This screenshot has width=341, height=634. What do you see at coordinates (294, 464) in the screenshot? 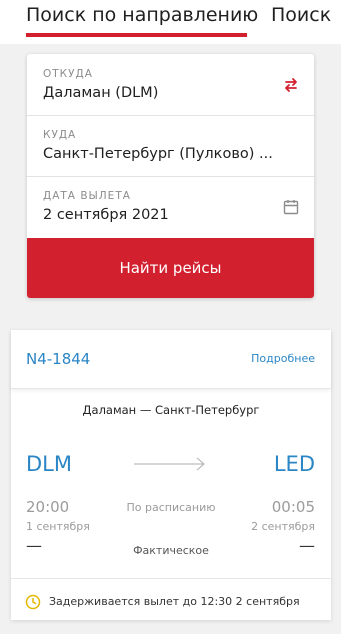
I see `arrival-code: LED` at bounding box center [294, 464].